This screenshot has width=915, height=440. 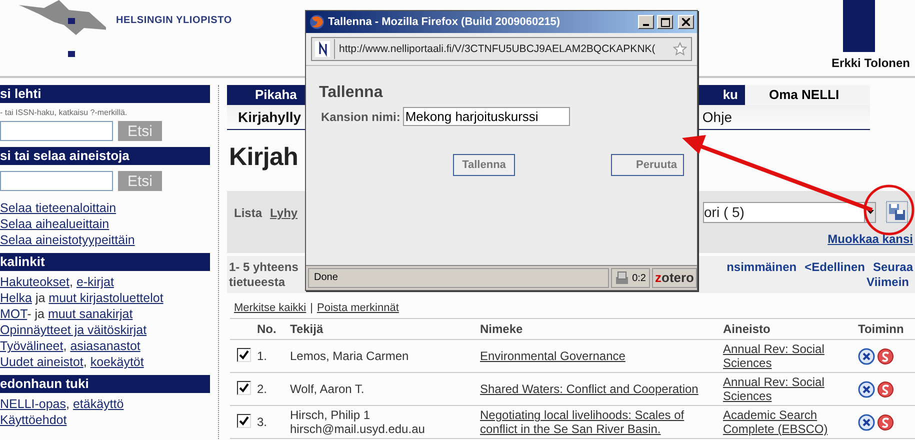 I want to click on edit-folder-link: Muokkaa kansi, so click(x=870, y=239).